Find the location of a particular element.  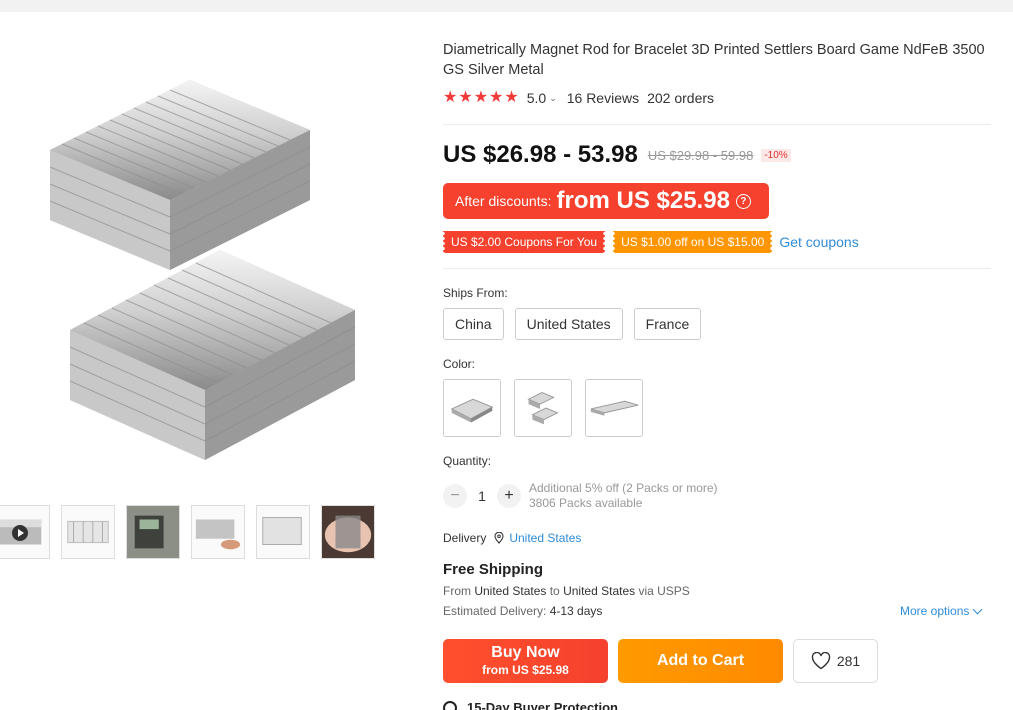

star-rating: ★ ★ ★ ★ ★ is located at coordinates (481, 98).